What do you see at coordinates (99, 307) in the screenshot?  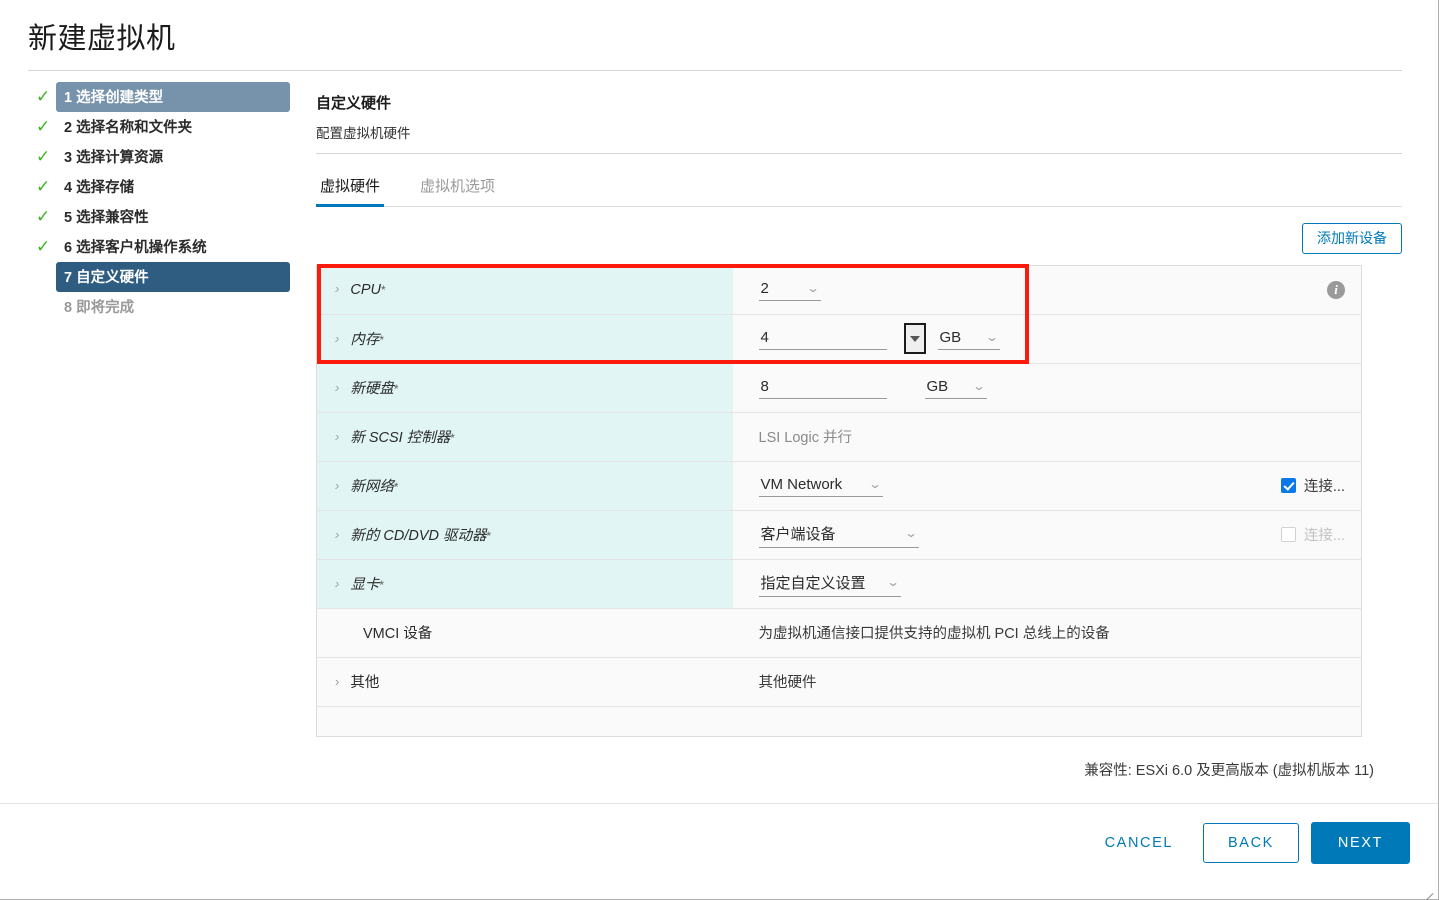 I see `sidebar-step-8-label: 8 即将完成` at bounding box center [99, 307].